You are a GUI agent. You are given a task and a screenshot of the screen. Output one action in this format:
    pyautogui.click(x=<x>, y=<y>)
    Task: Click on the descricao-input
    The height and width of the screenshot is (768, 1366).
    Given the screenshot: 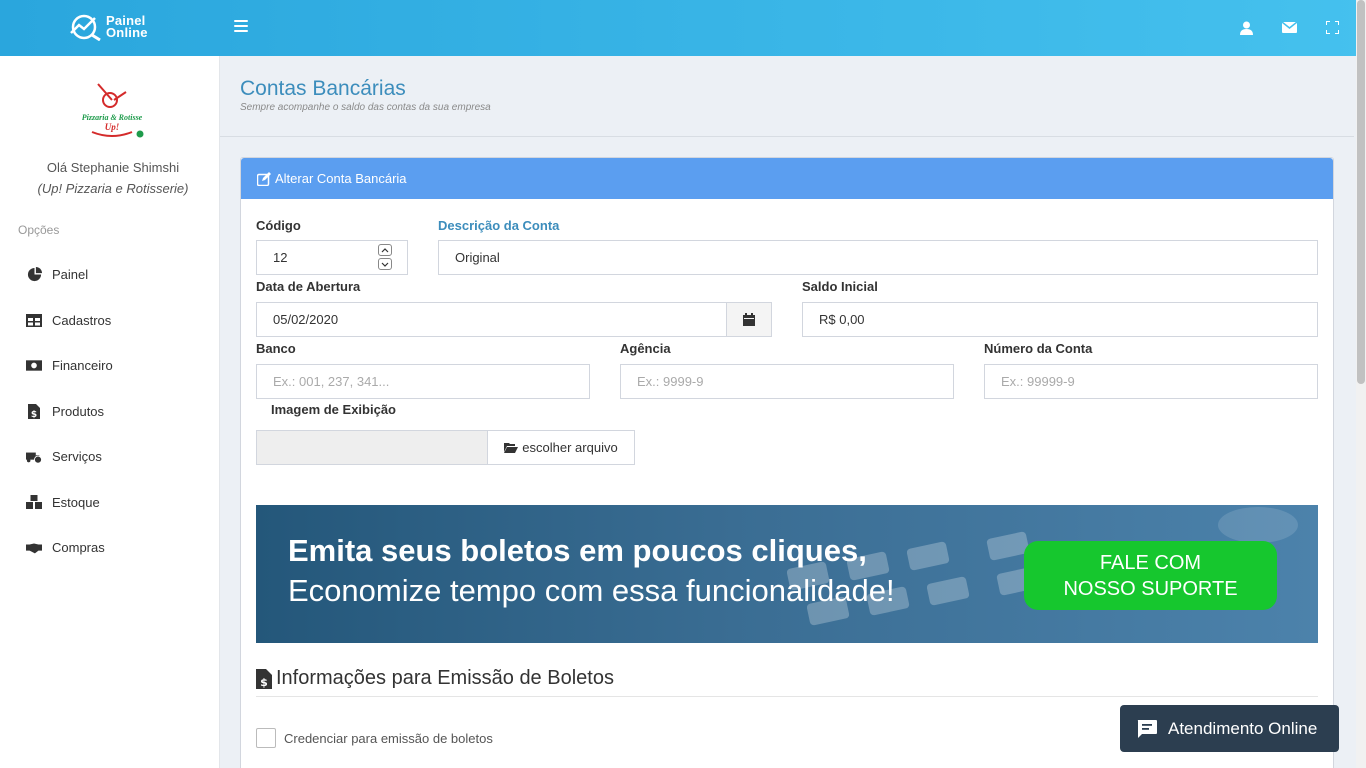 What is the action you would take?
    pyautogui.click(x=878, y=257)
    